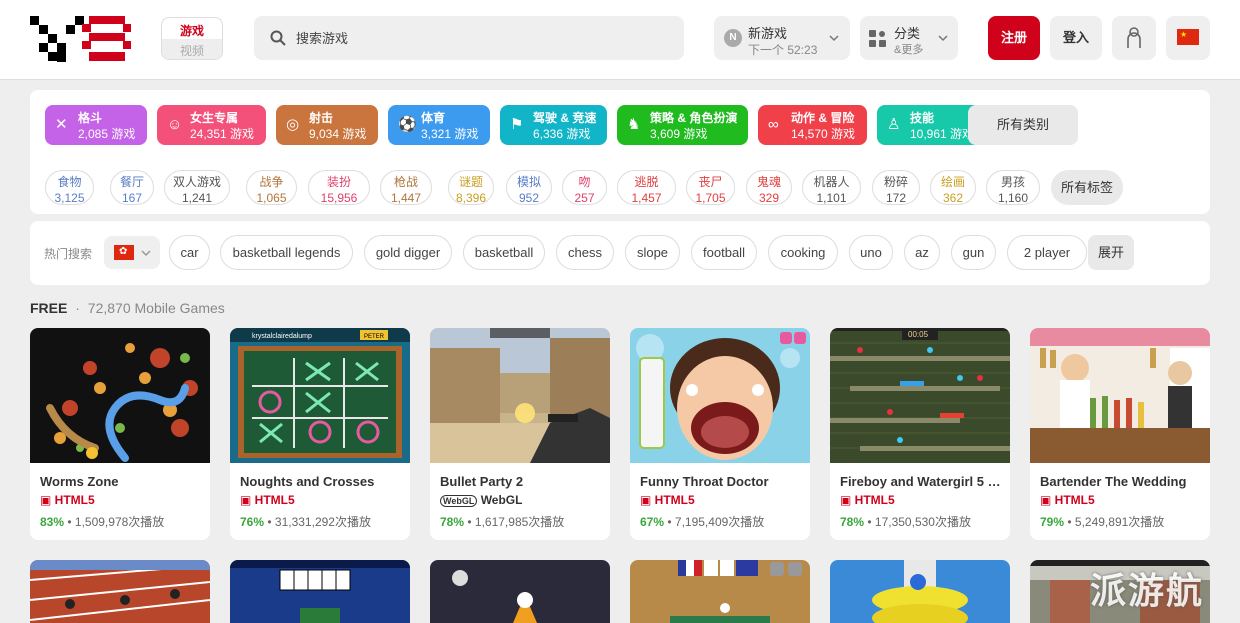 The image size is (1240, 623). Describe the element at coordinates (1111, 252) in the screenshot. I see `expand-button: 展开` at that location.